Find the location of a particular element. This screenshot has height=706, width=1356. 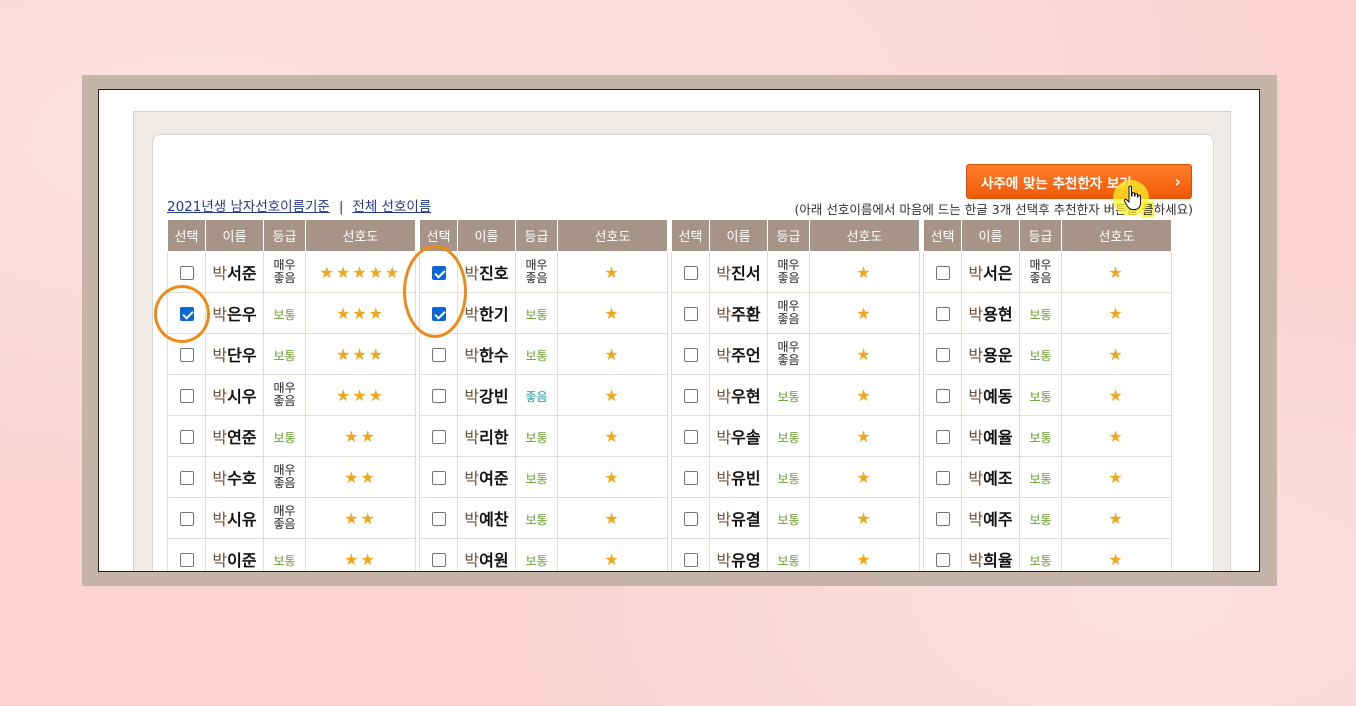

header-name: 이름 is located at coordinates (738, 235).